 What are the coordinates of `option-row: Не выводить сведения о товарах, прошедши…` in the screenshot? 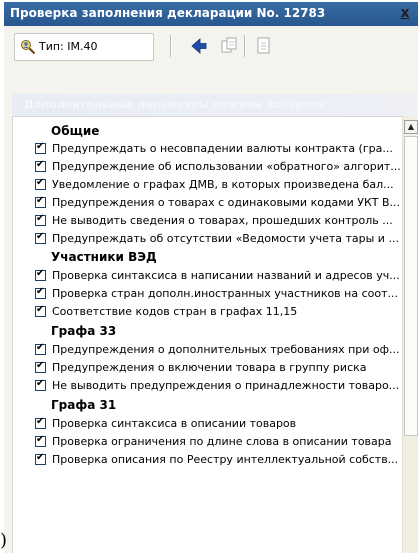 It's located at (219, 222).